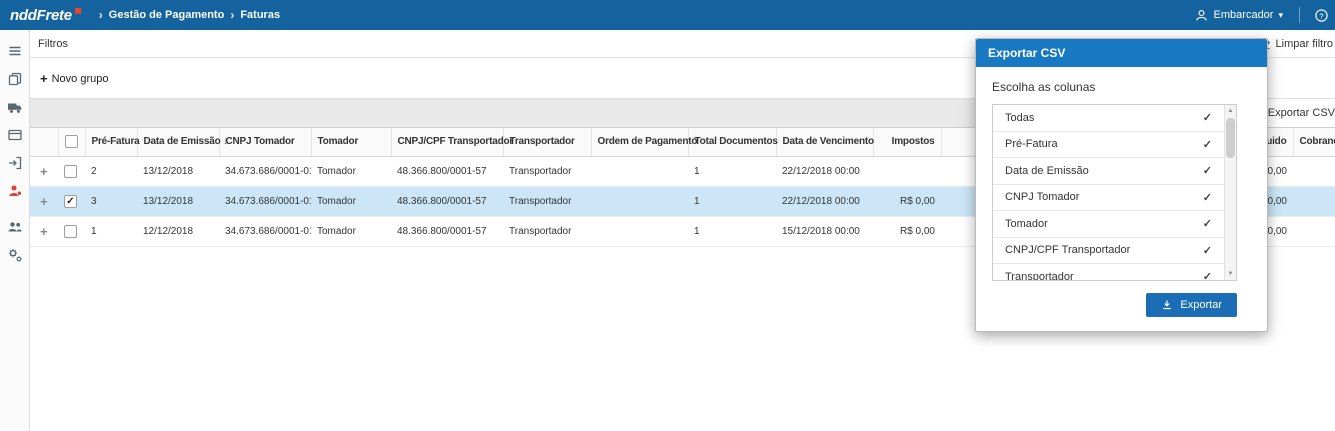 The width and height of the screenshot is (1335, 431). I want to click on column-option-cnpj-cpf-transportador: CNPJ/CPF Transportador ✓, so click(1114, 251).